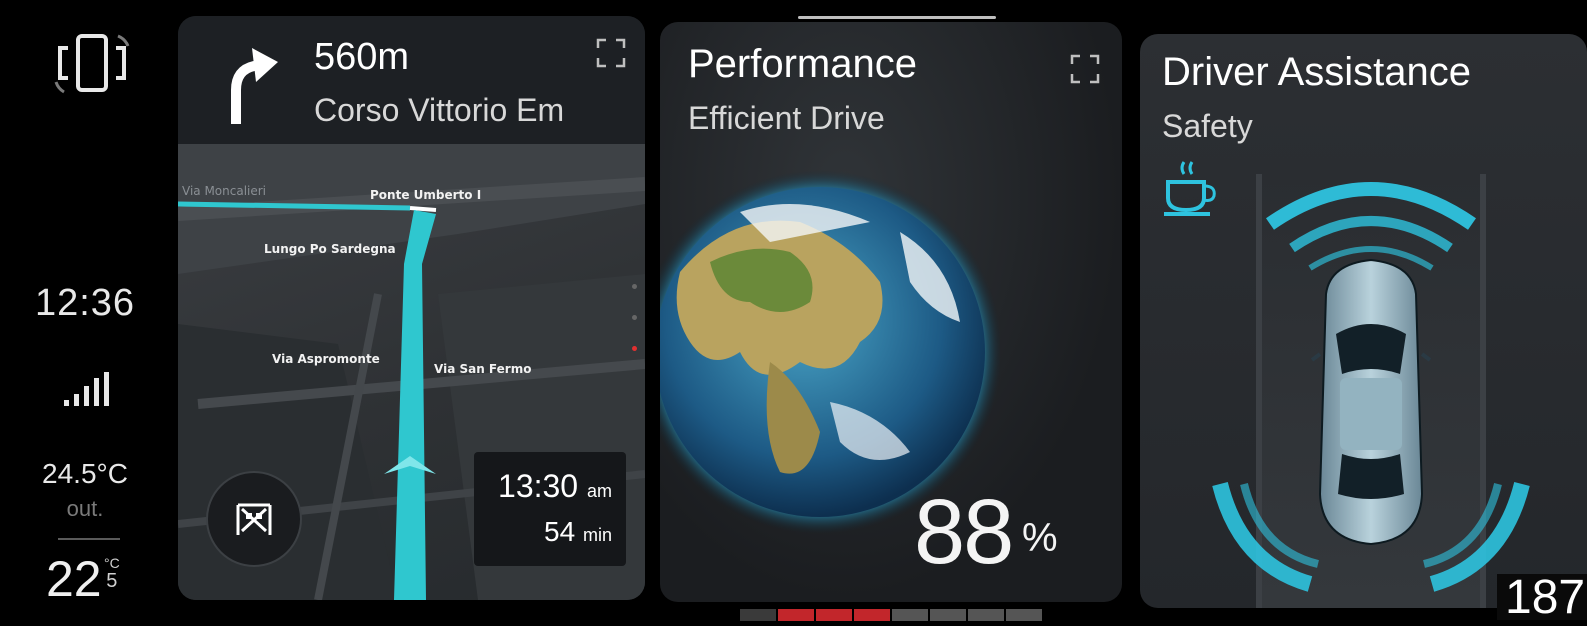 The image size is (1587, 626). What do you see at coordinates (85, 508) in the screenshot?
I see `outside-temperature-label: out.` at bounding box center [85, 508].